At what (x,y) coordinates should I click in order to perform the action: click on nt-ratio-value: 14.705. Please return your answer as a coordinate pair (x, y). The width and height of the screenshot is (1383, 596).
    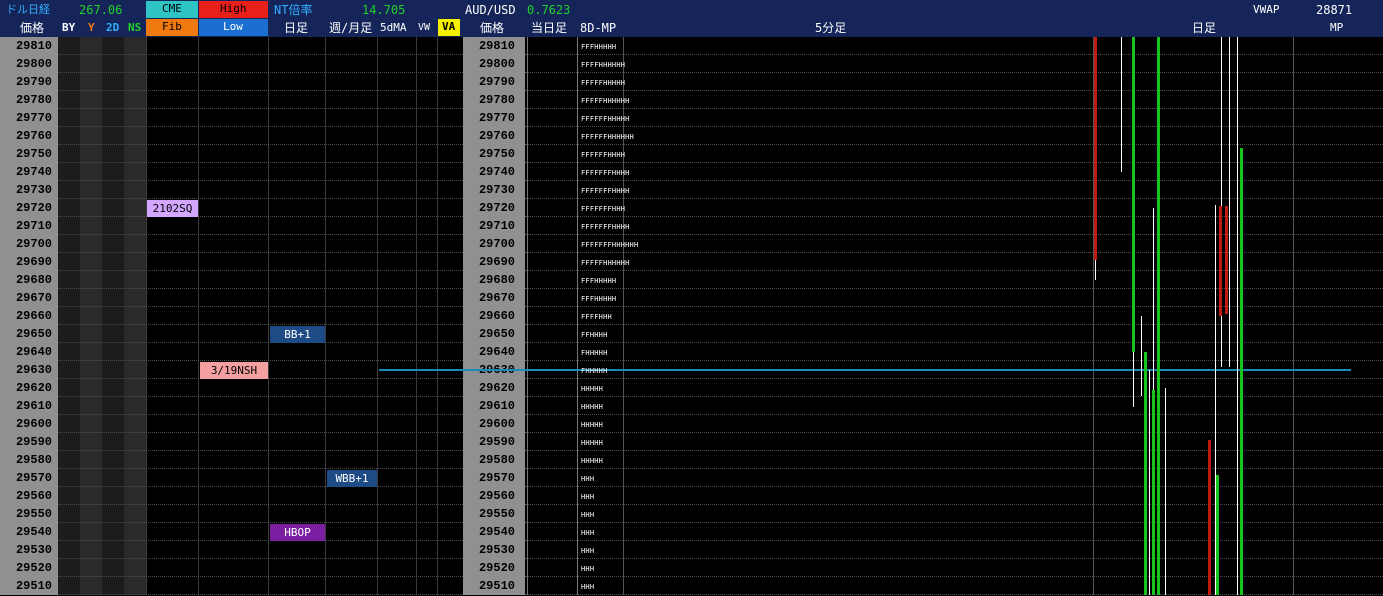
    Looking at the image, I should click on (384, 10).